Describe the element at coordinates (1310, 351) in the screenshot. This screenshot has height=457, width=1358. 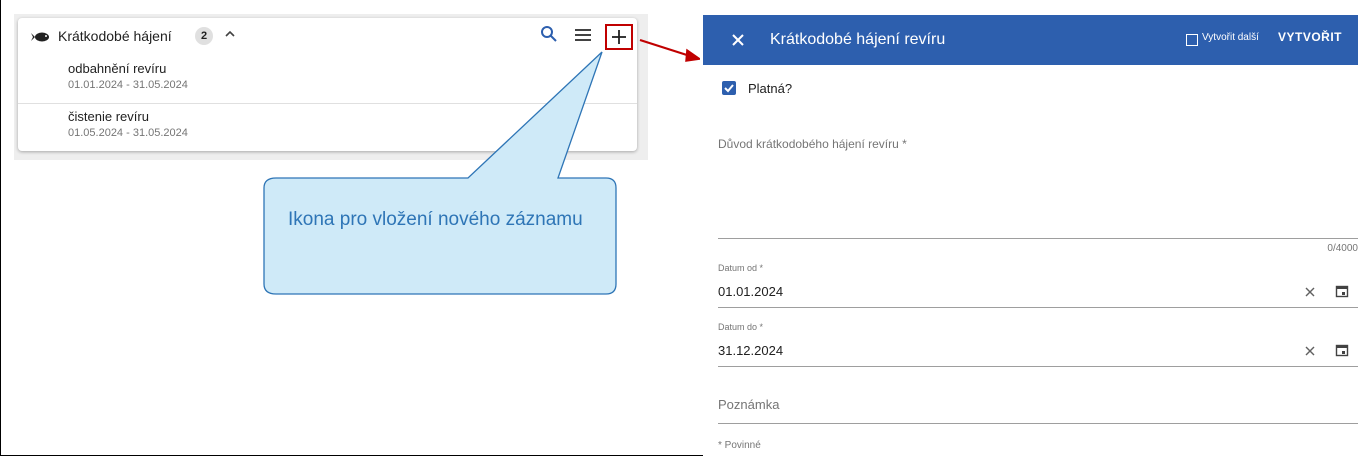
I see `clear-date-to-icon` at that location.